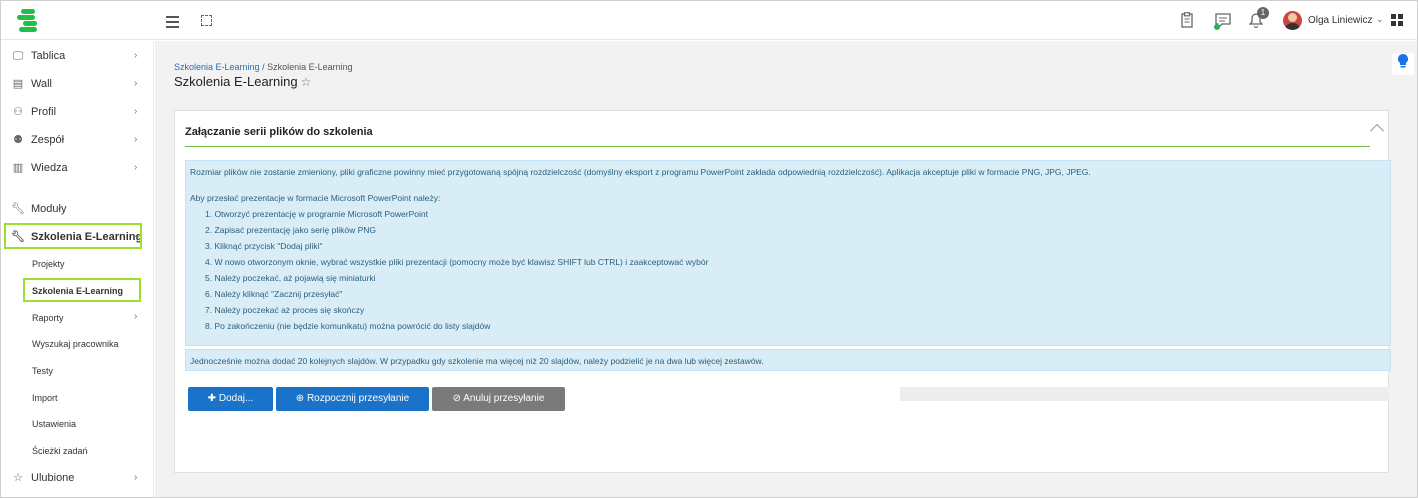  Describe the element at coordinates (1380, 19) in the screenshot. I see `chevron-down-icon: ⌄` at that location.